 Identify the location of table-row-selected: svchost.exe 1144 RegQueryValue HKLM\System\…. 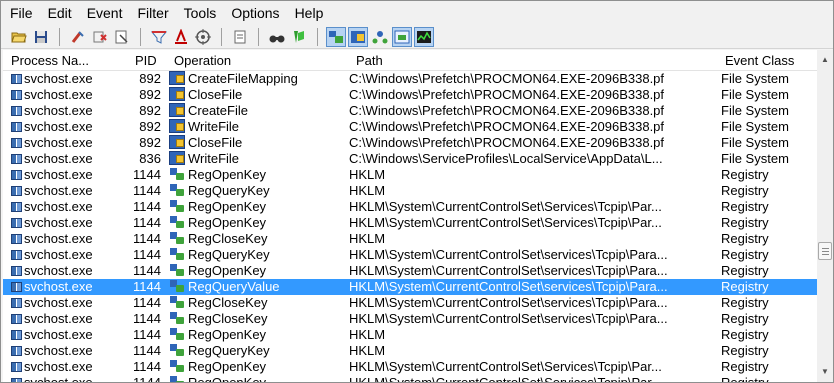
(410, 287).